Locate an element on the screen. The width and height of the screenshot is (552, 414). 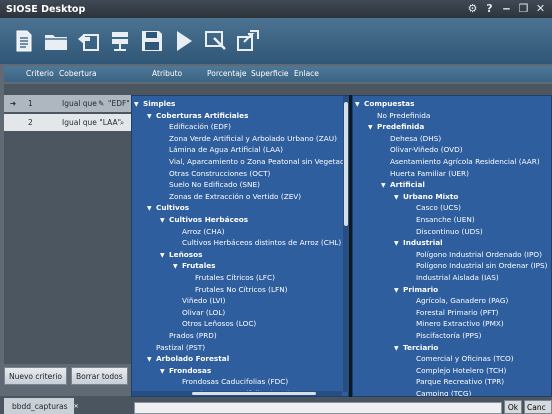
tree-item: Zonas de Extracción o Vertido (ZEV) is located at coordinates (230, 197).